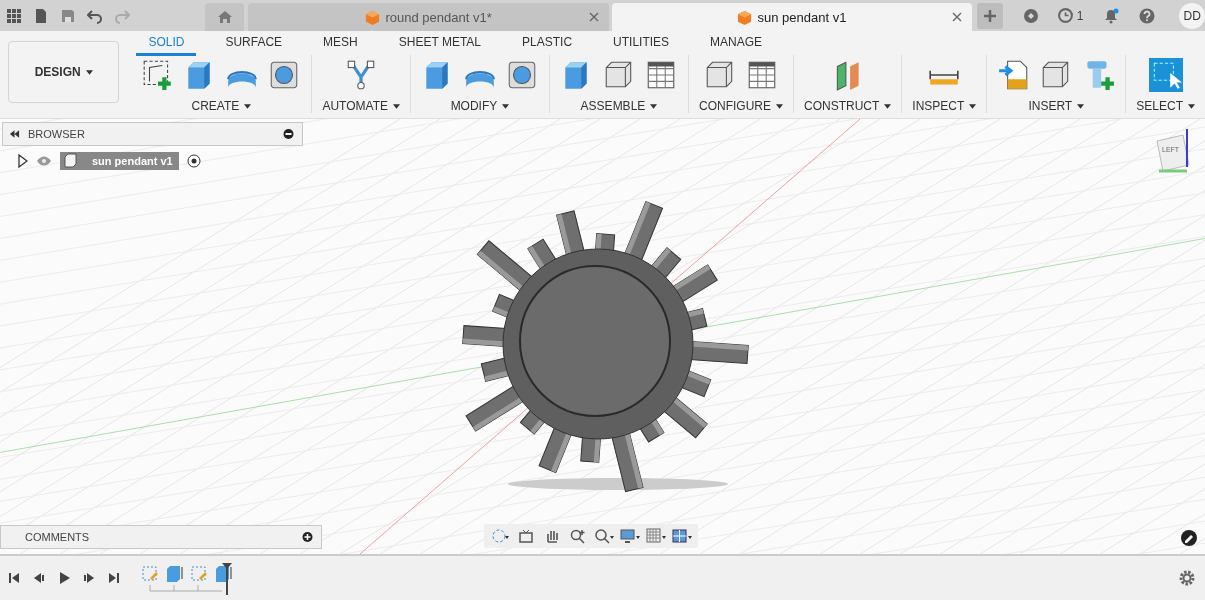  Describe the element at coordinates (221, 106) in the screenshot. I see `group-menu: CREATE` at that location.